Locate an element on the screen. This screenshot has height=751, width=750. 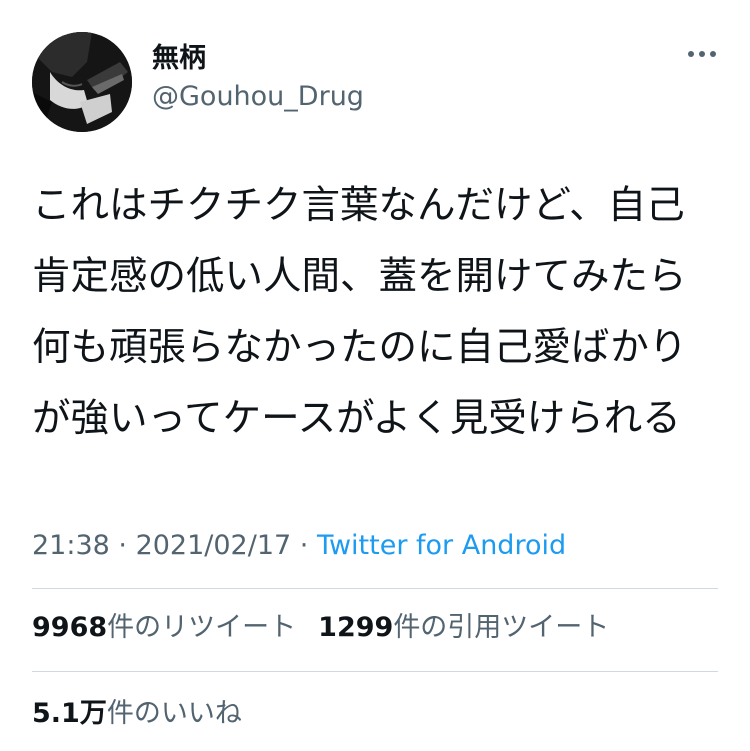
tweet-meta: 21:38 · 2021/02/17 · Twitter for Android is located at coordinates (299, 546).